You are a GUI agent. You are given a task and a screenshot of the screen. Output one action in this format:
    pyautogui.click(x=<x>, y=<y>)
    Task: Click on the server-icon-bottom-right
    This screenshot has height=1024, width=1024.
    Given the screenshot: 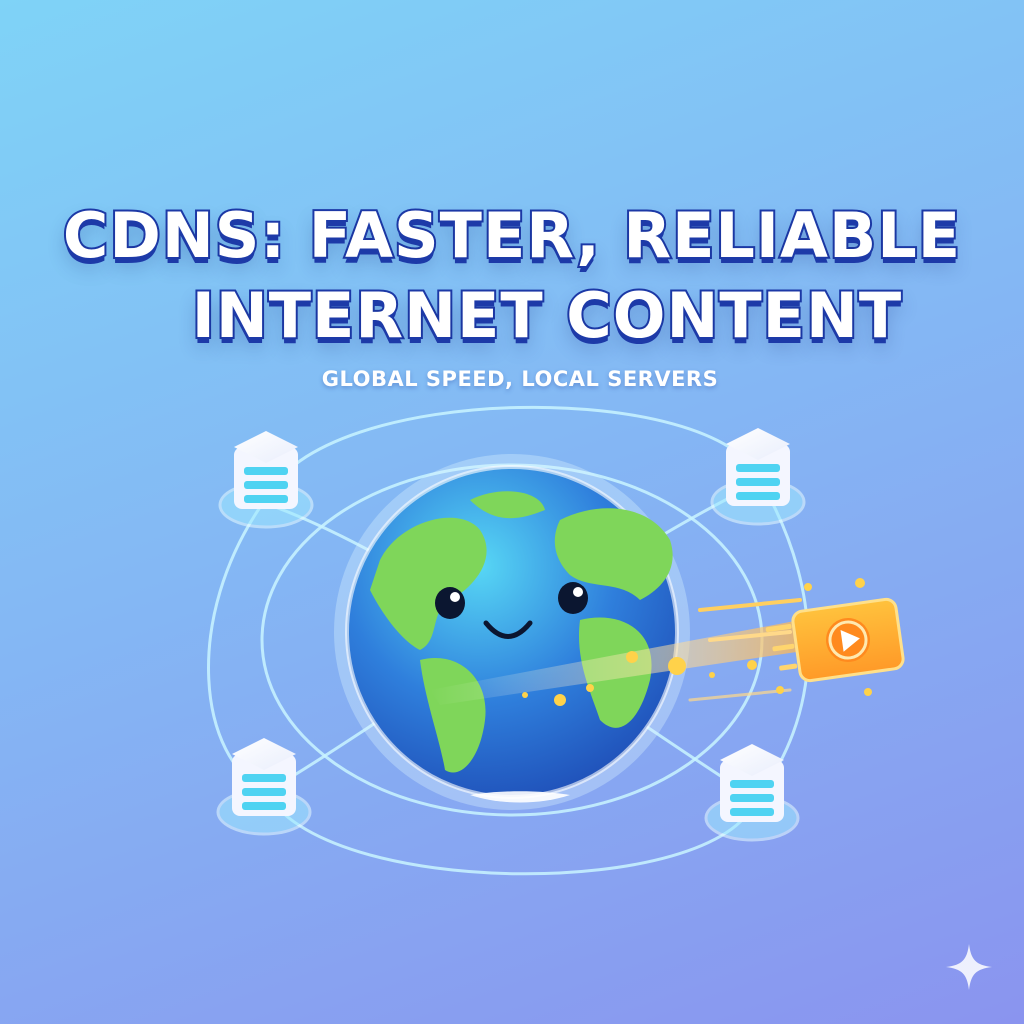 What is the action you would take?
    pyautogui.click(x=752, y=793)
    